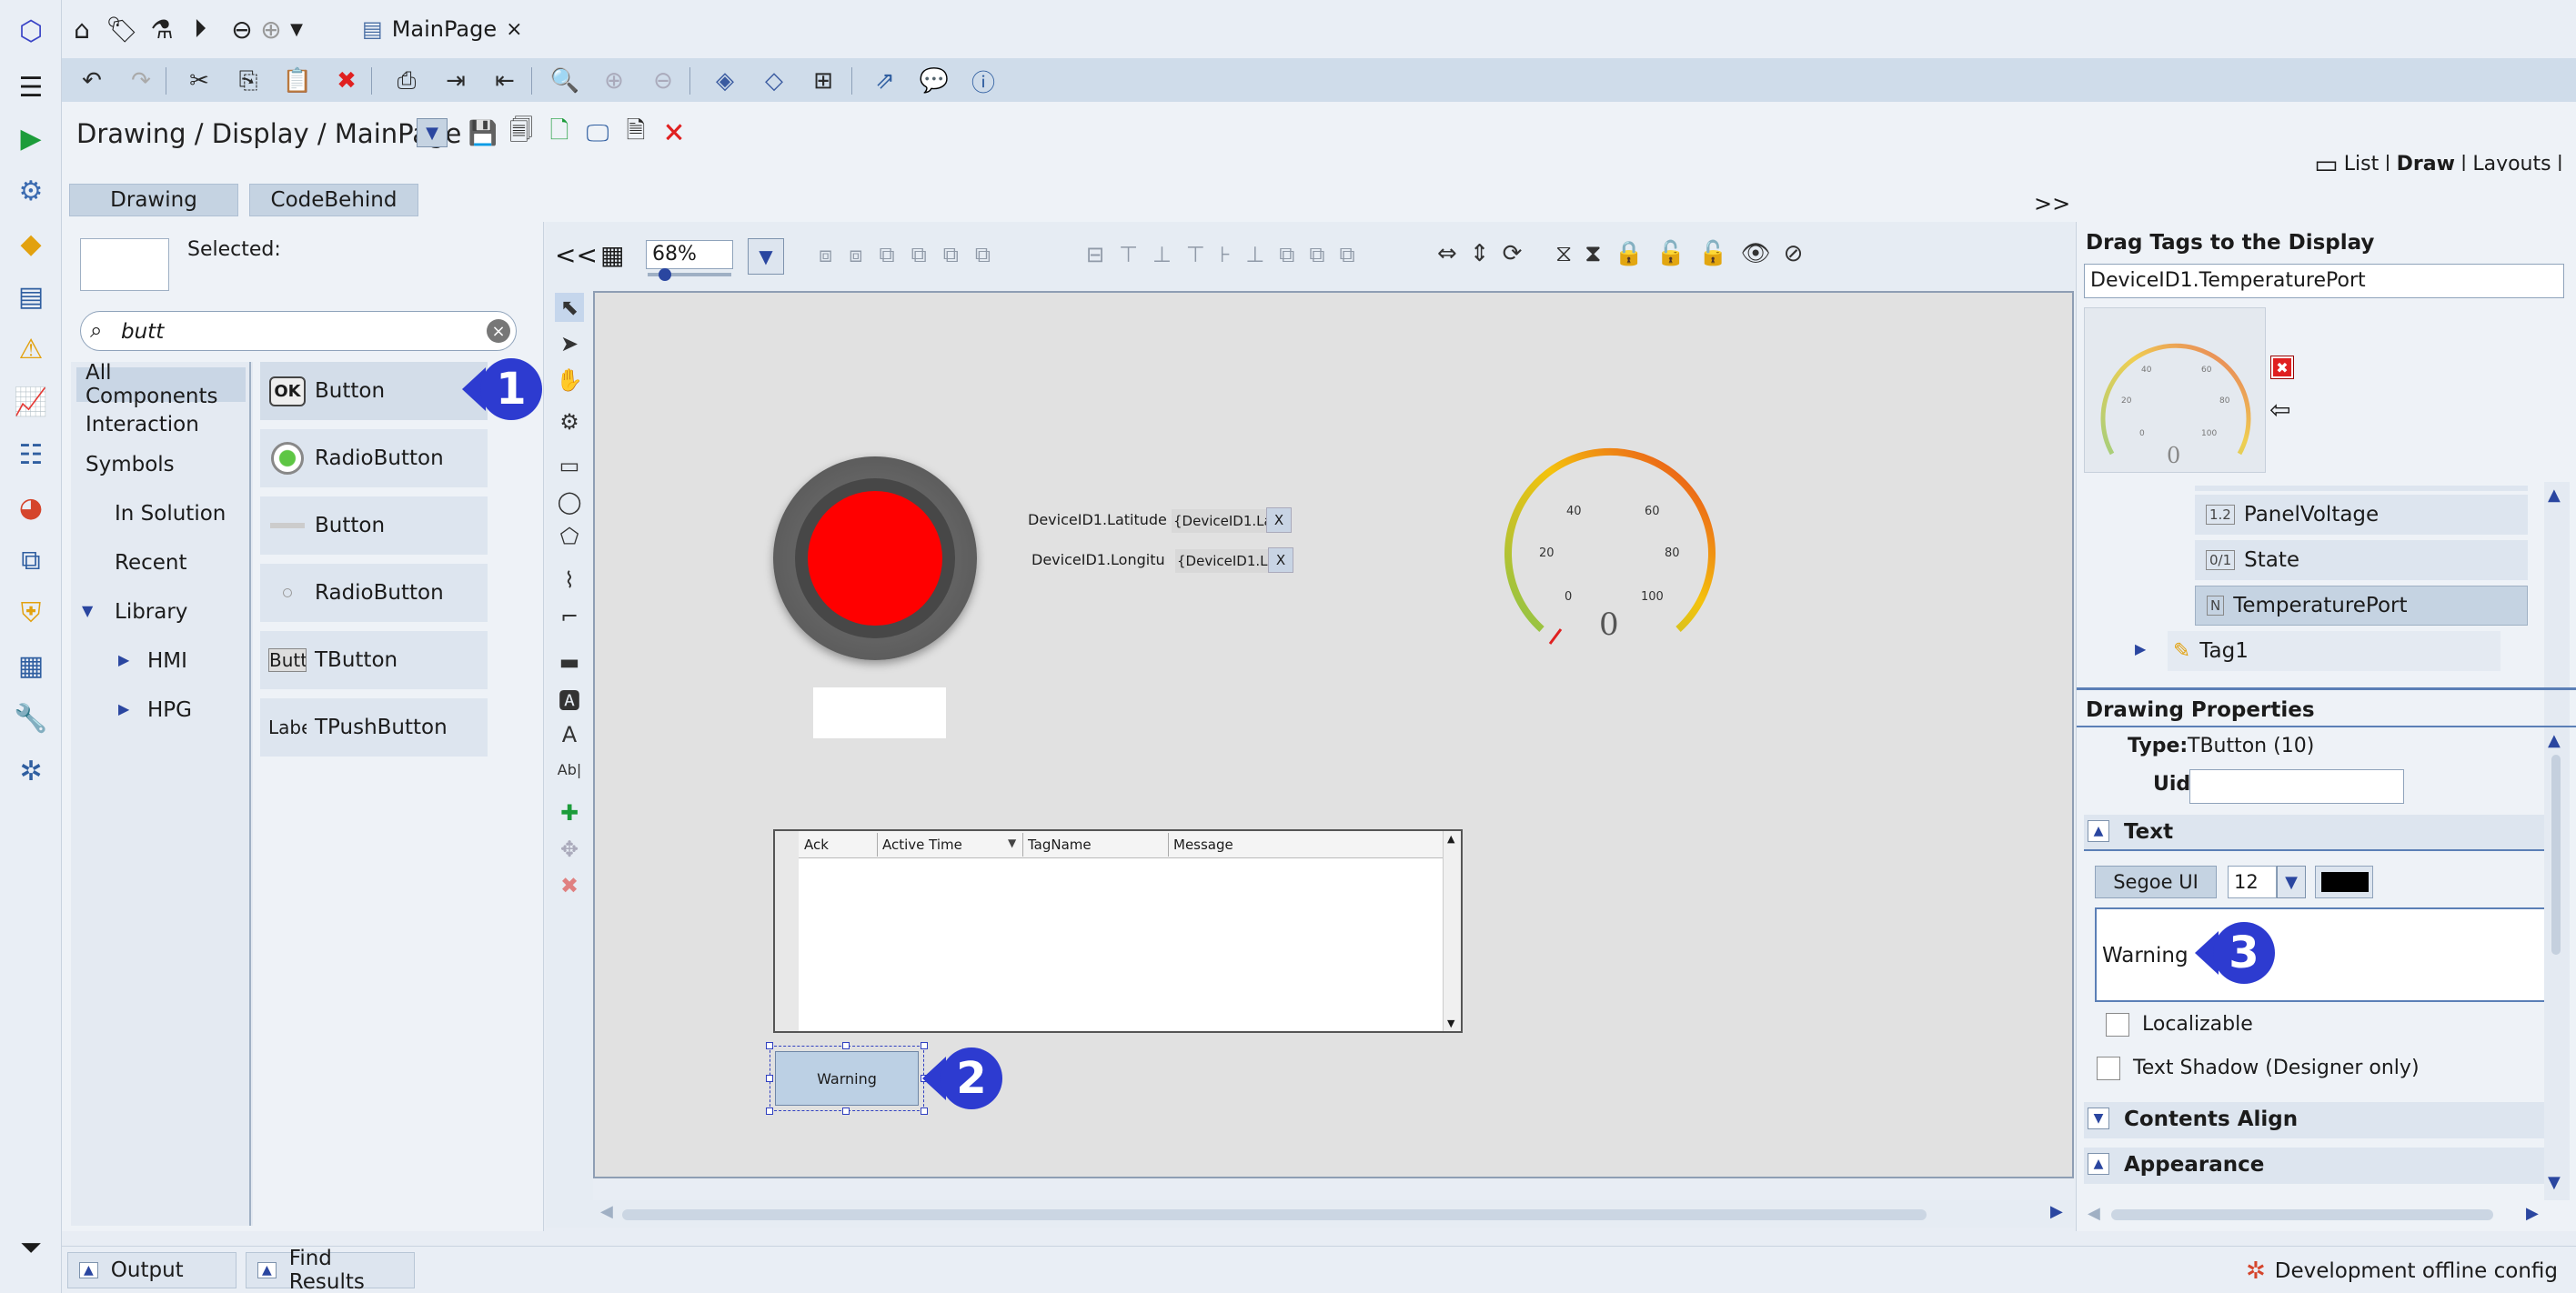 The image size is (2576, 1293). Describe the element at coordinates (1452, 931) in the screenshot. I see `alarm-vertical-scrollbar: ▲ ▼` at that location.